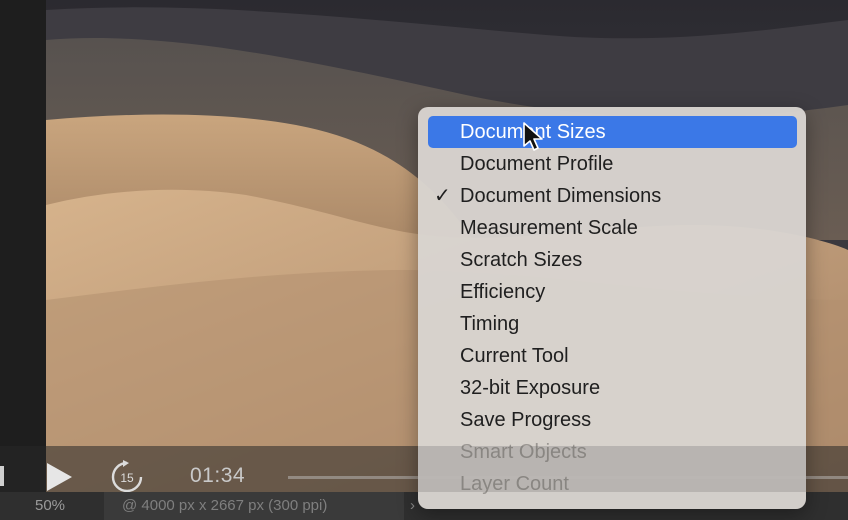  I want to click on menu-item-document-profile: Document Profile, so click(612, 164).